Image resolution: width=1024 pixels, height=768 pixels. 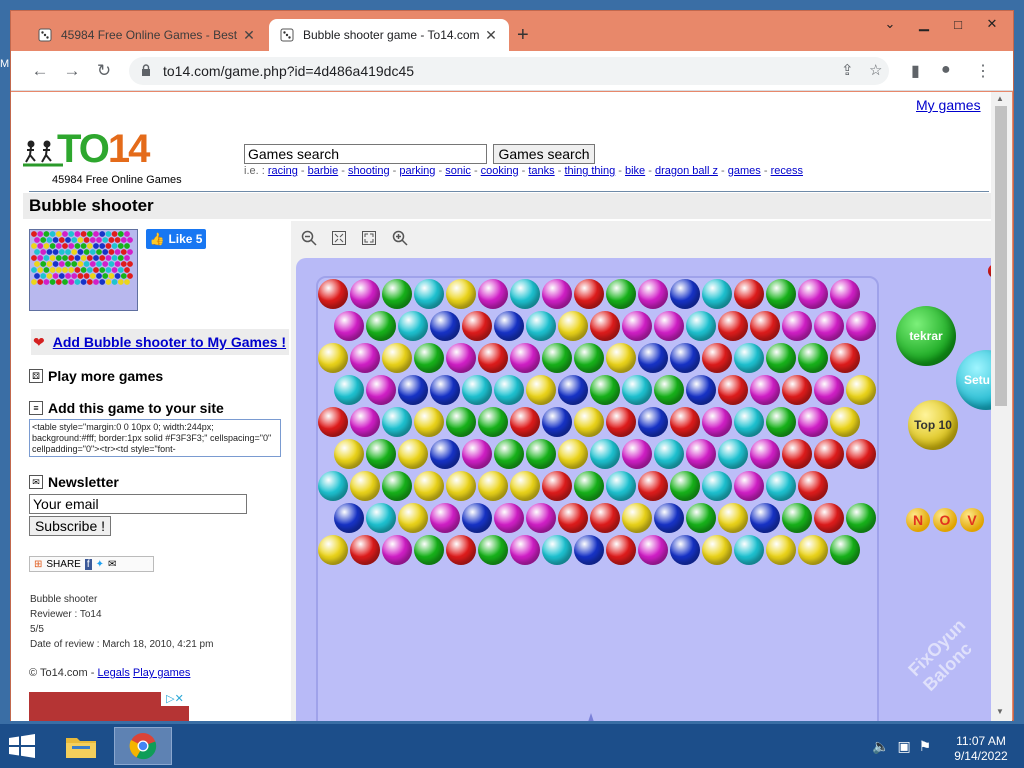 What do you see at coordinates (958, 24) in the screenshot?
I see `maximize-button: □` at bounding box center [958, 24].